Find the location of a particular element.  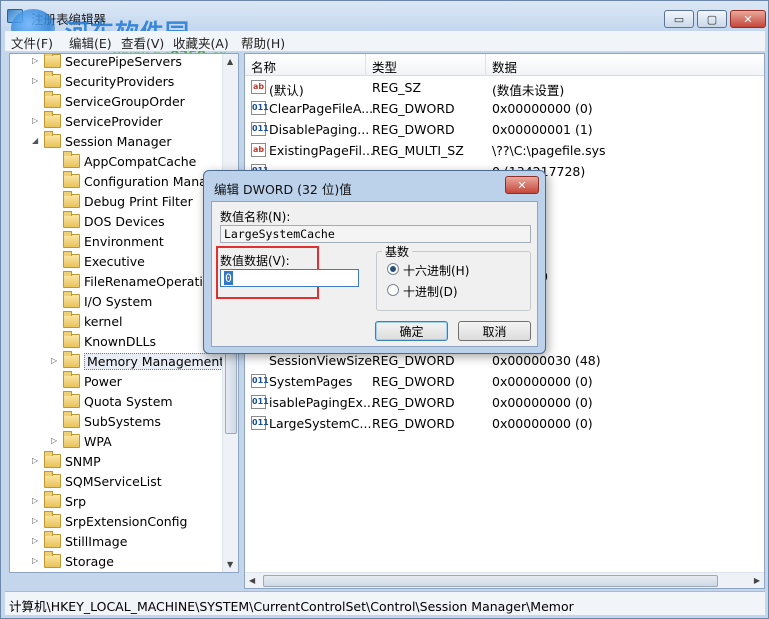

column-name-header: 名称 is located at coordinates (263, 66).